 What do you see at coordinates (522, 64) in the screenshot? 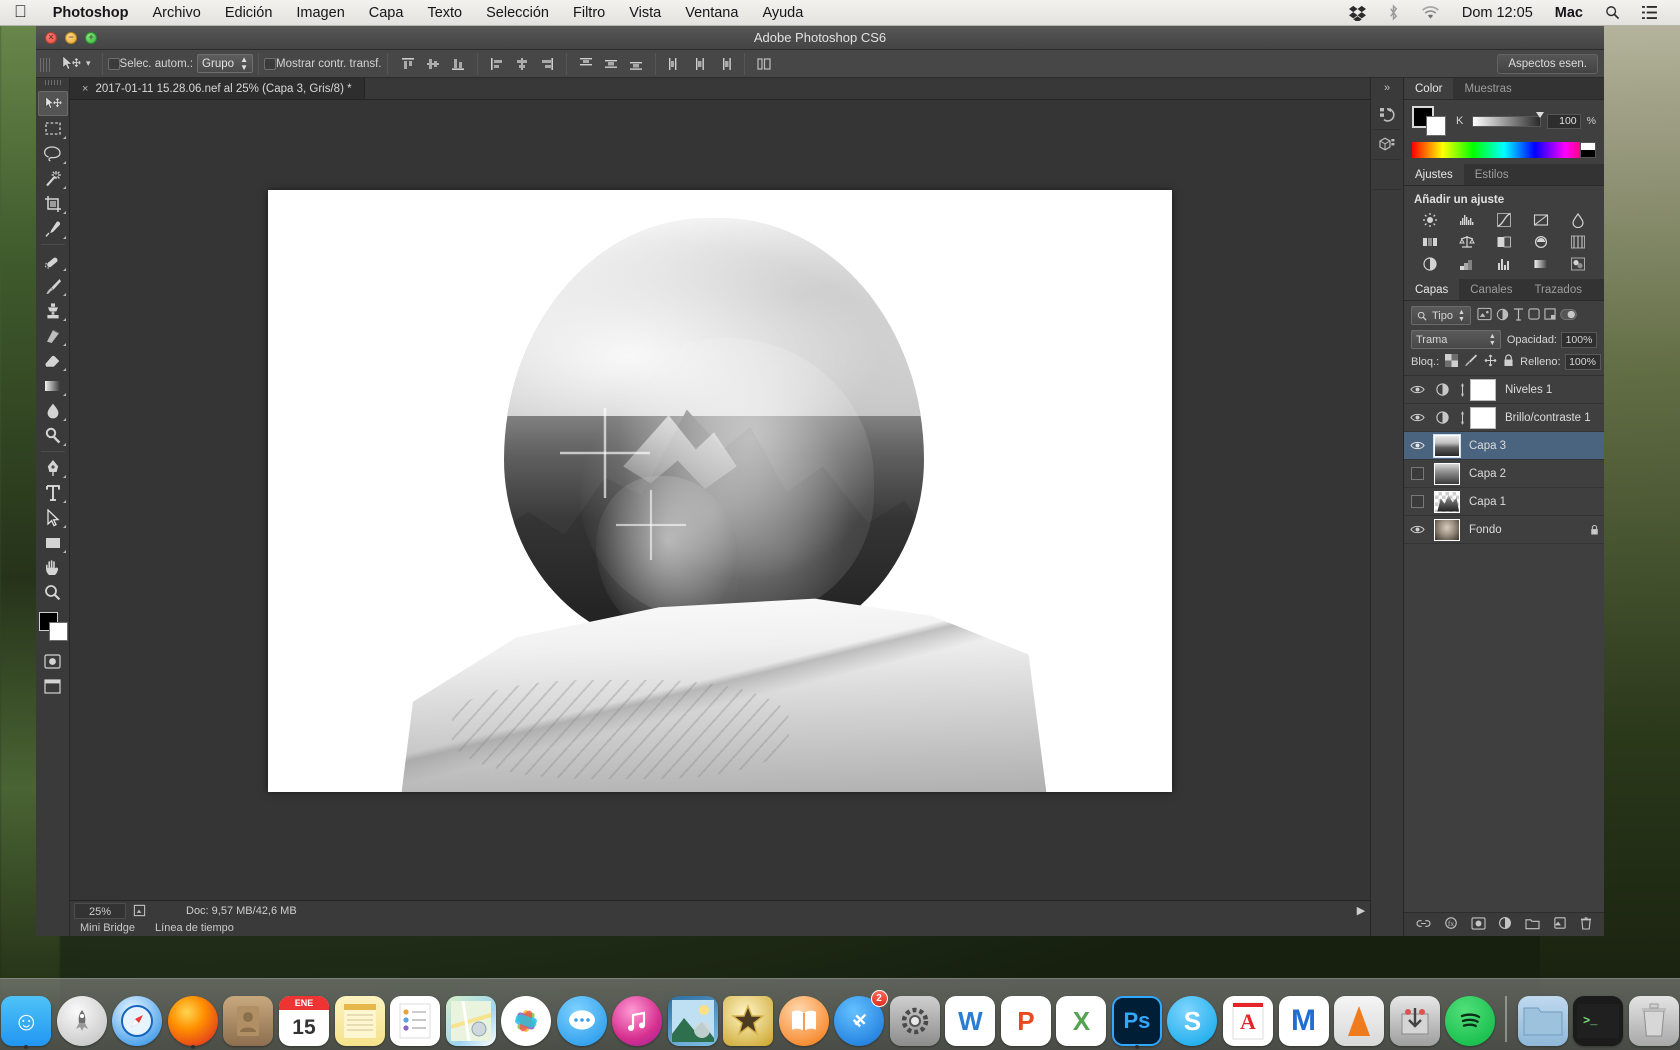
I see `align-horizontal-centers-icon` at bounding box center [522, 64].